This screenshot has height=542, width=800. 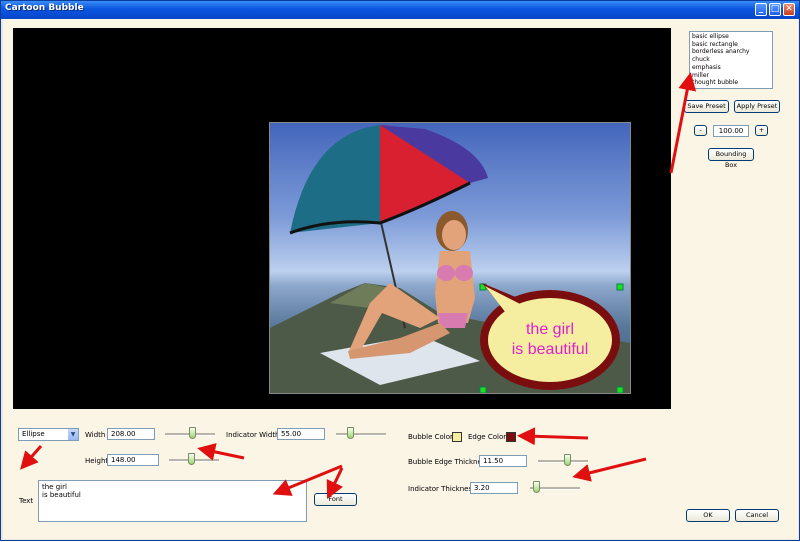 What do you see at coordinates (775, 9) in the screenshot?
I see `maximize-button: □` at bounding box center [775, 9].